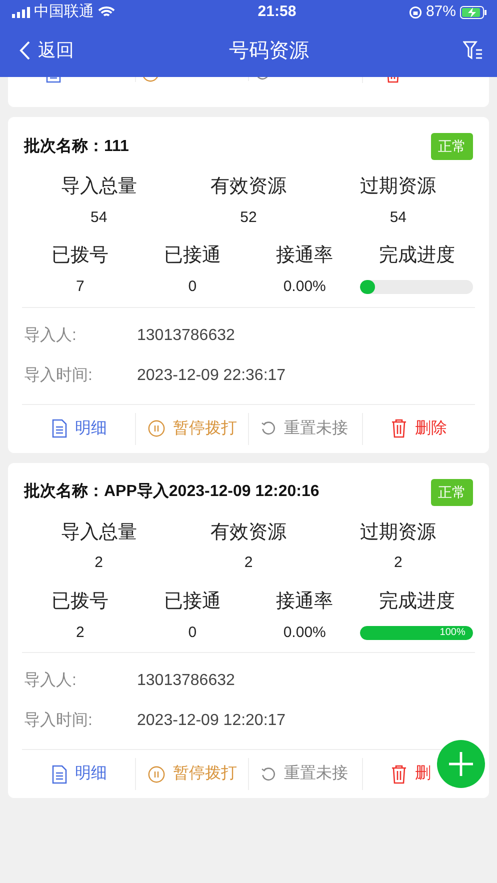 The image size is (497, 883). Describe the element at coordinates (473, 50) in the screenshot. I see `filter-icon` at that location.